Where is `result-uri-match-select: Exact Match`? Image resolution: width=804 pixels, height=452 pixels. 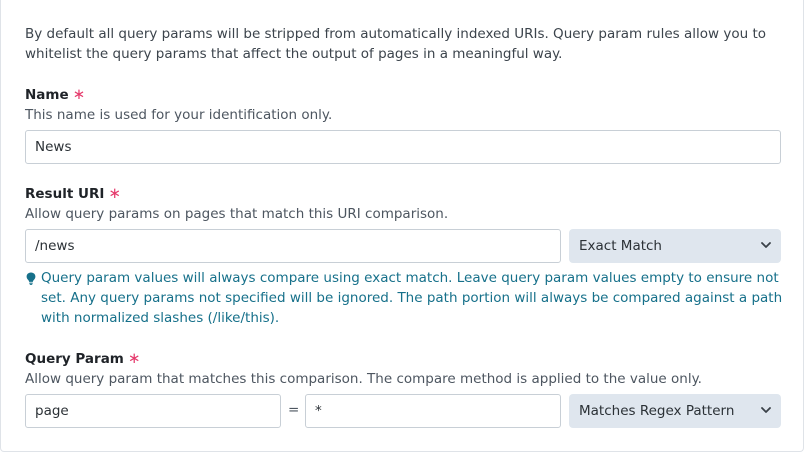 result-uri-match-select: Exact Match is located at coordinates (675, 246).